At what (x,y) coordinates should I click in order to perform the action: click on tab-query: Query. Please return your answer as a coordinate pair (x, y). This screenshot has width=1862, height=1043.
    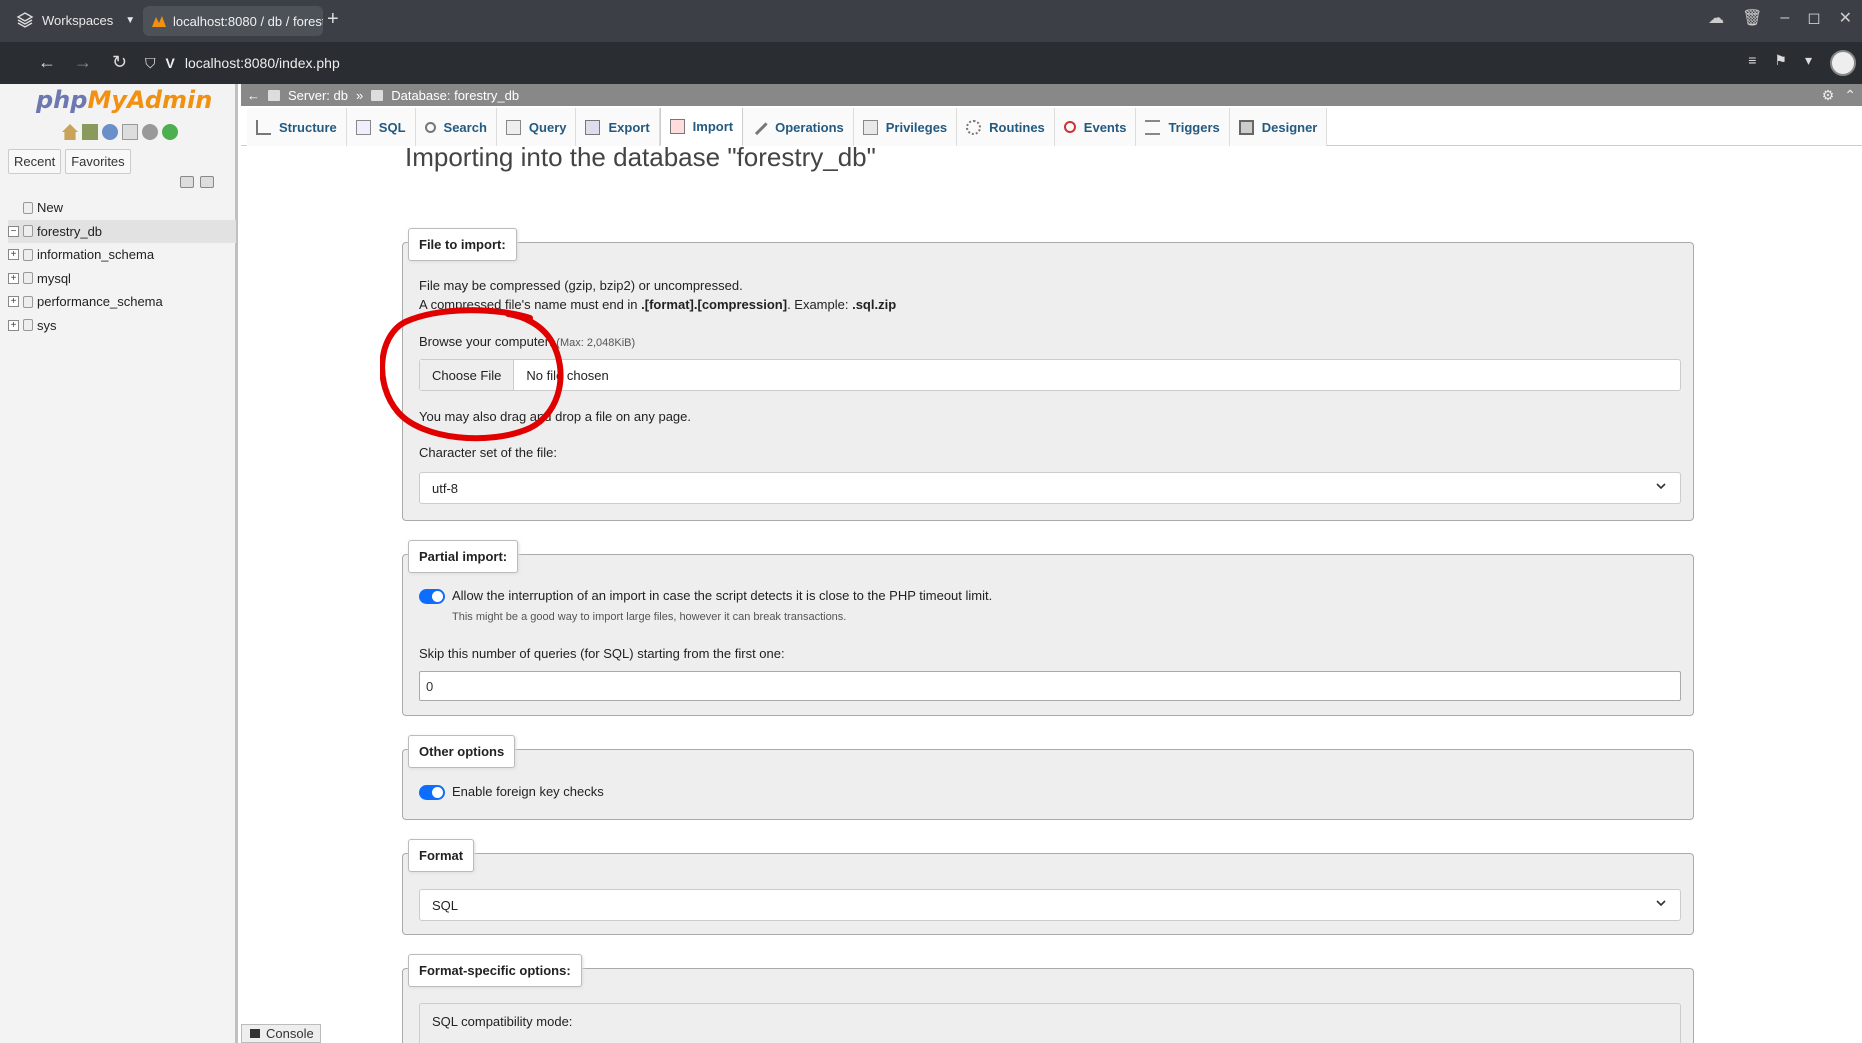
    Looking at the image, I should click on (536, 127).